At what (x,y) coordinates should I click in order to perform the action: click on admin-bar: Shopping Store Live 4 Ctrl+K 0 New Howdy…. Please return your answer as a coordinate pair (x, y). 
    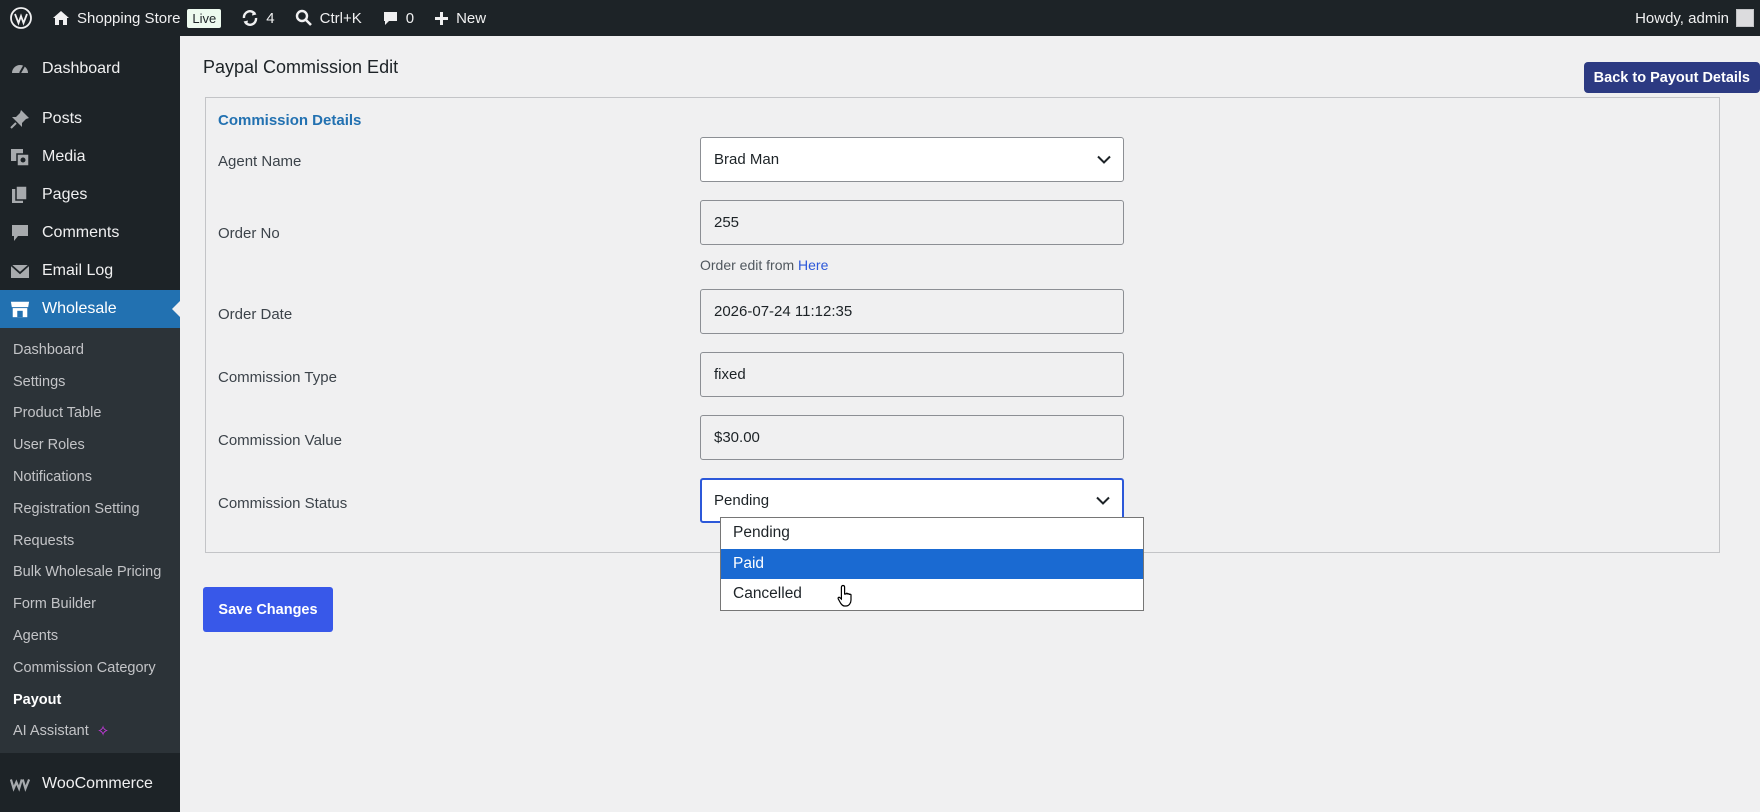
    Looking at the image, I should click on (880, 18).